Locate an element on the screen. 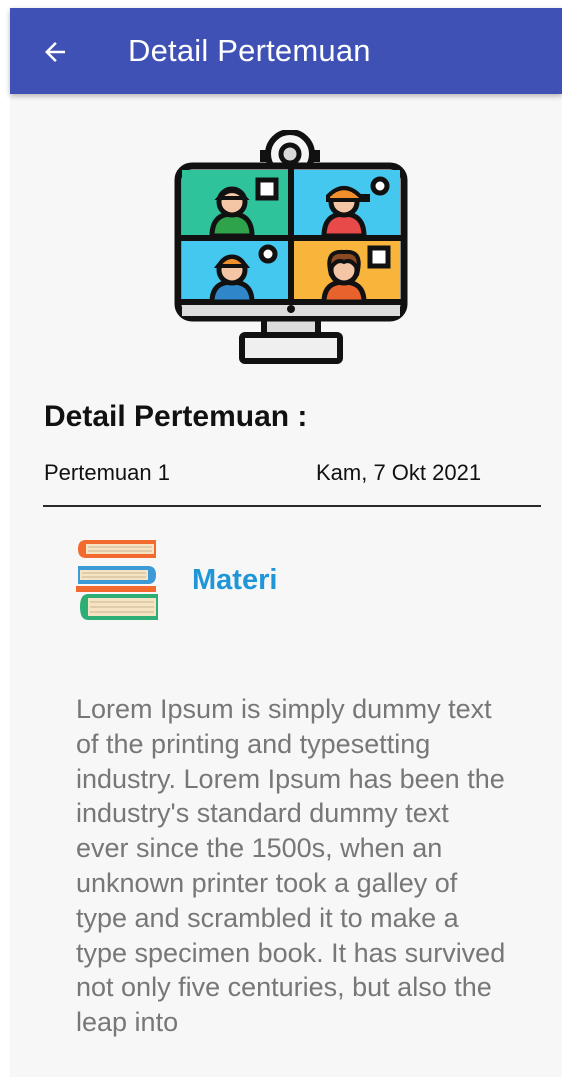 Image resolution: width=562 pixels, height=1077 pixels. materi-button: Materi is located at coordinates (224, 582).